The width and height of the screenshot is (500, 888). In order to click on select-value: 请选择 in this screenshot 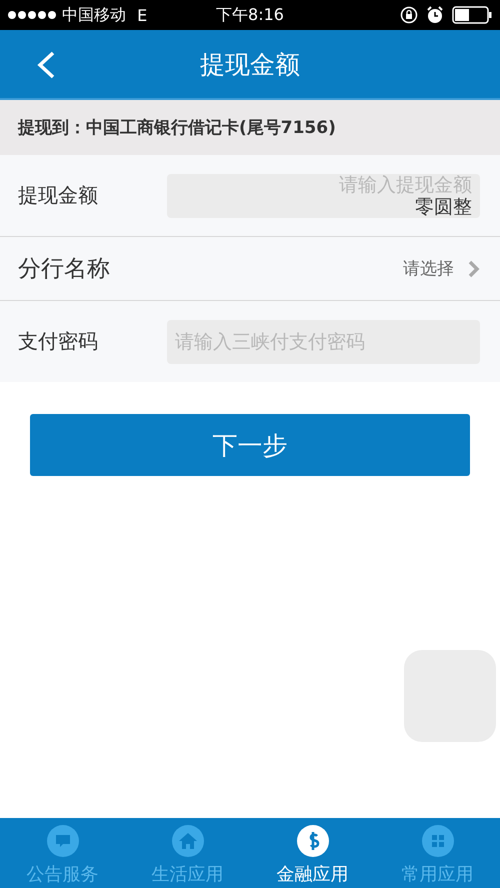, I will do `click(310, 268)`.